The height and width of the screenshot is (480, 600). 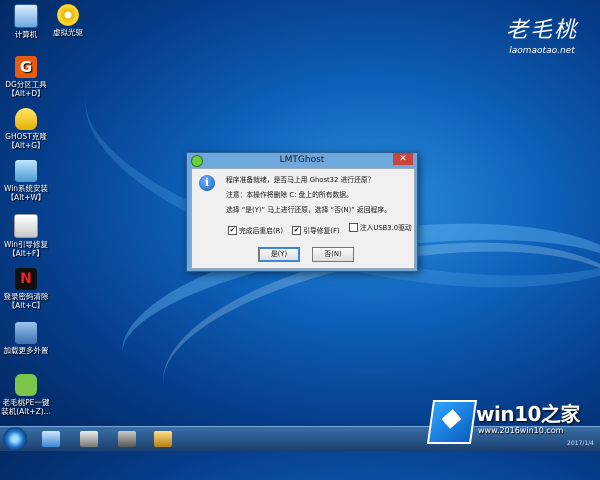 I want to click on desktop-icon-hotkey: 【Alt+W】, so click(x=26, y=197).